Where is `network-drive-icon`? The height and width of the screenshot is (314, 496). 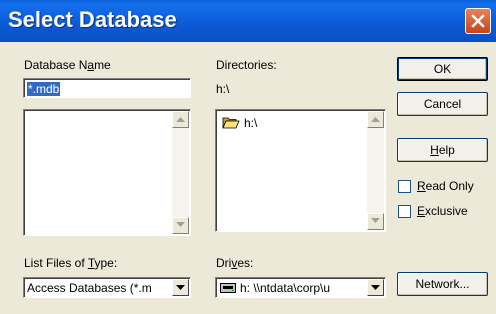
network-drive-icon is located at coordinates (228, 288).